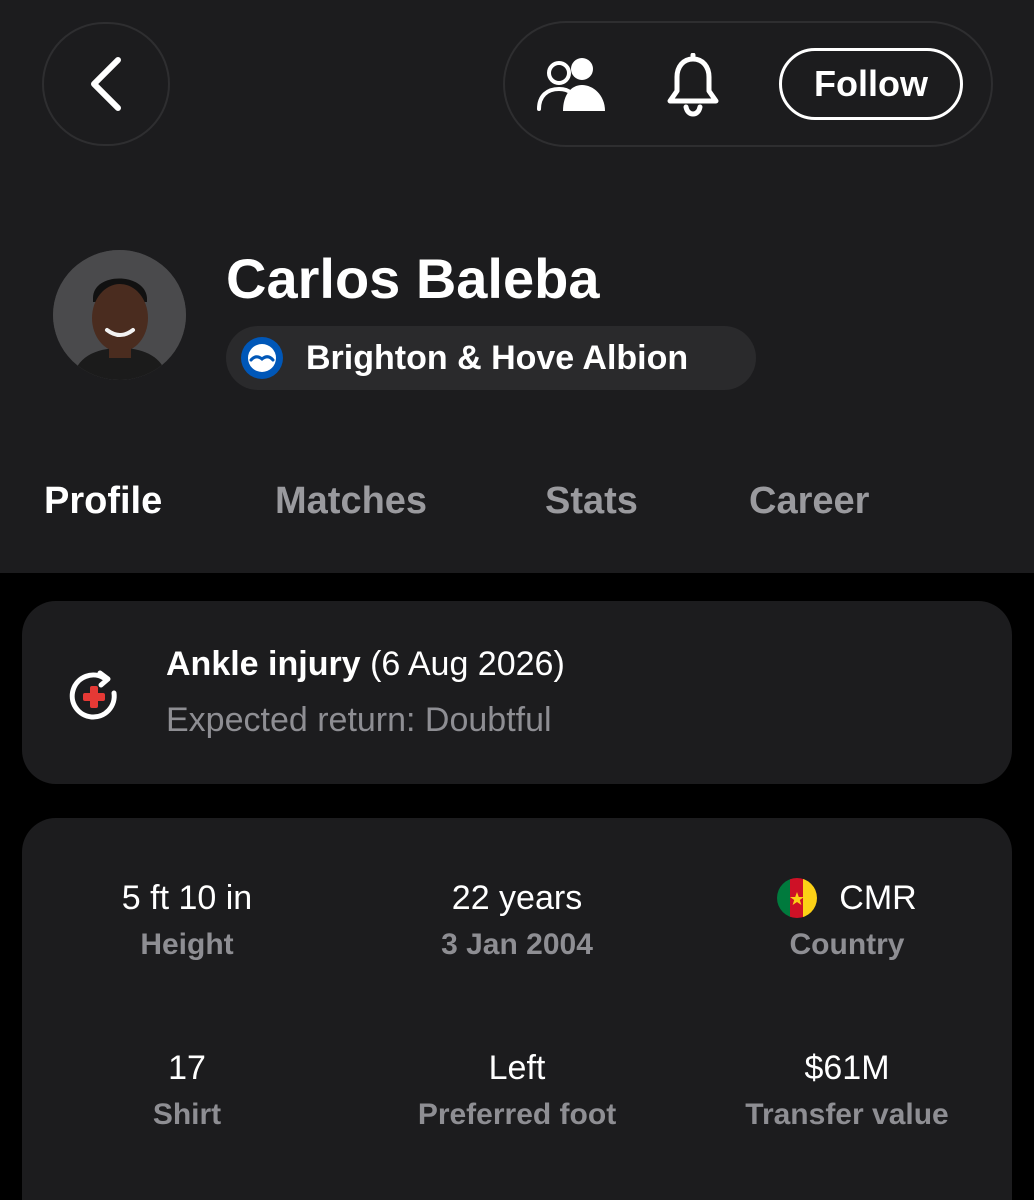 This screenshot has height=1200, width=1034. What do you see at coordinates (187, 919) in the screenshot?
I see `stat-height: 5 ft 10 in Height` at bounding box center [187, 919].